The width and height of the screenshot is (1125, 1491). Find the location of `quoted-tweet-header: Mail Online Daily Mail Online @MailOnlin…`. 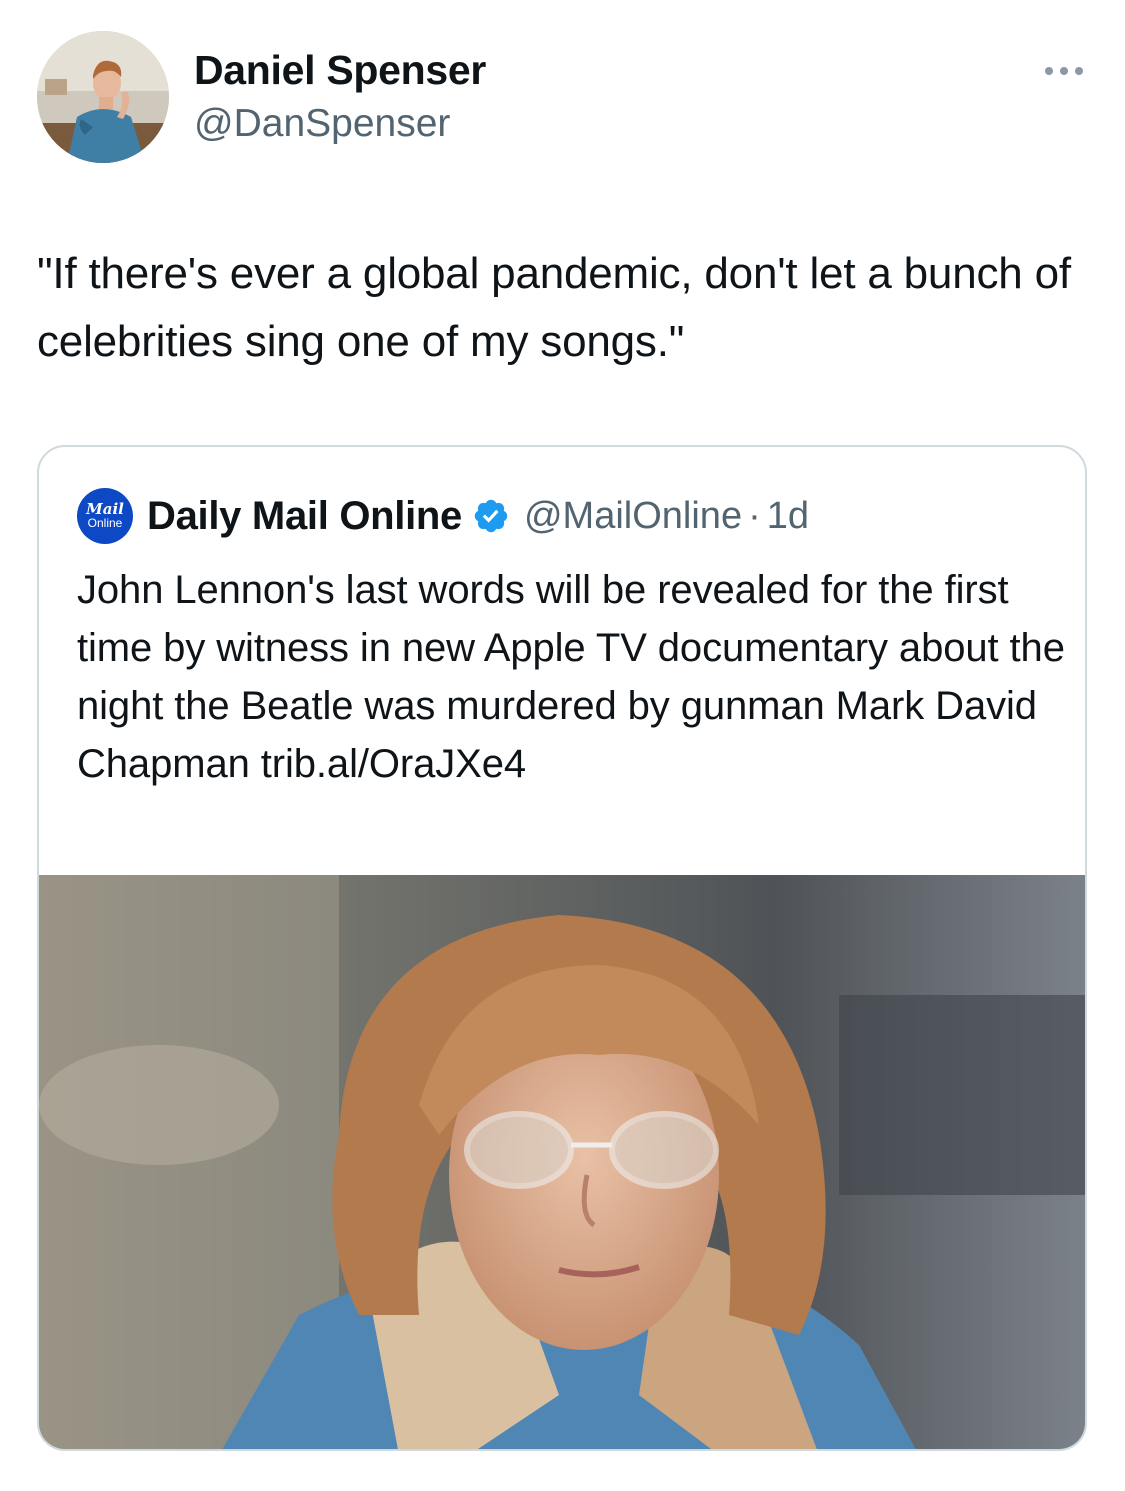

quoted-tweet-header: Mail Online Daily Mail Online @MailOnlin… is located at coordinates (443, 516).